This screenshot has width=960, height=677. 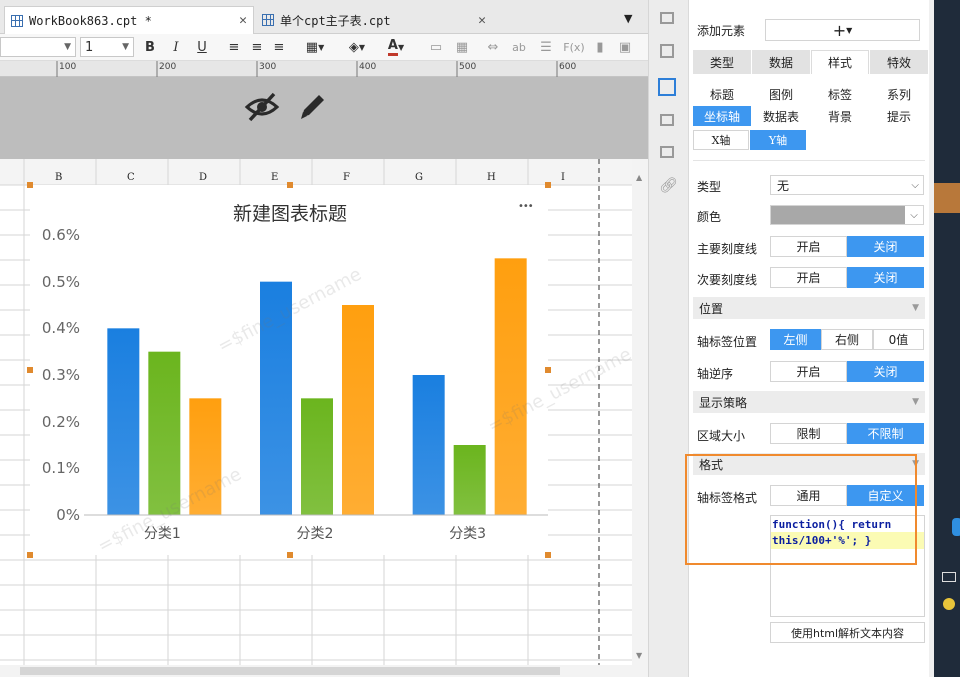 I want to click on bar-series1-cat2, so click(x=276, y=398).